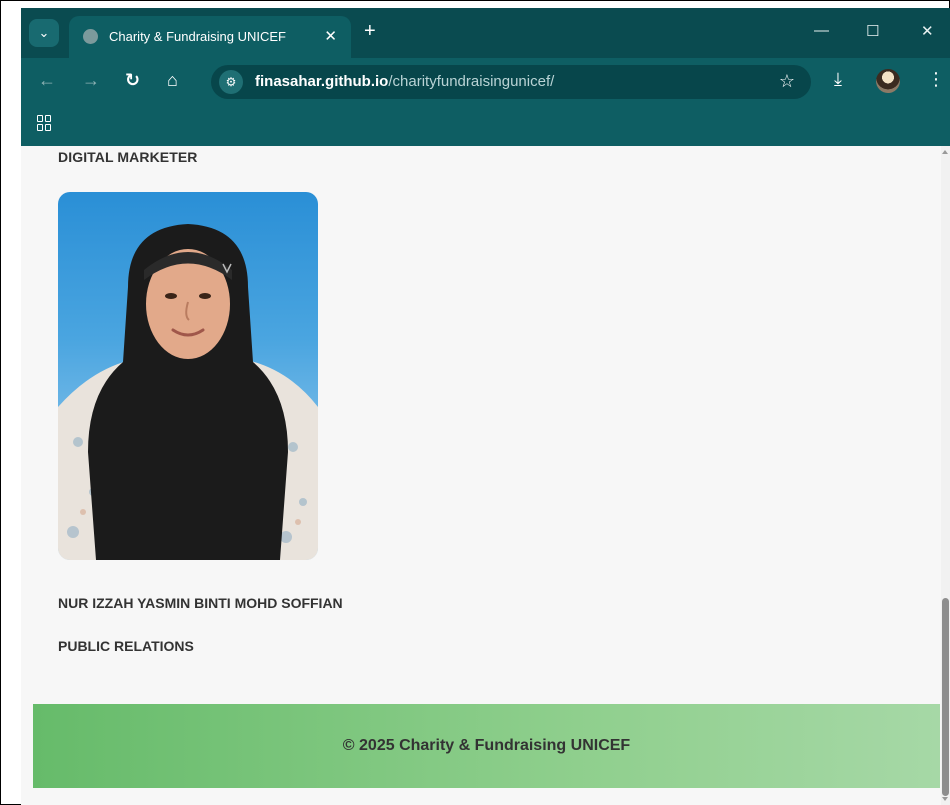 This screenshot has height=805, width=950. I want to click on member-name: NUR IZZAH YASMIN BINTI MOHD SOFFIAN, so click(200, 603).